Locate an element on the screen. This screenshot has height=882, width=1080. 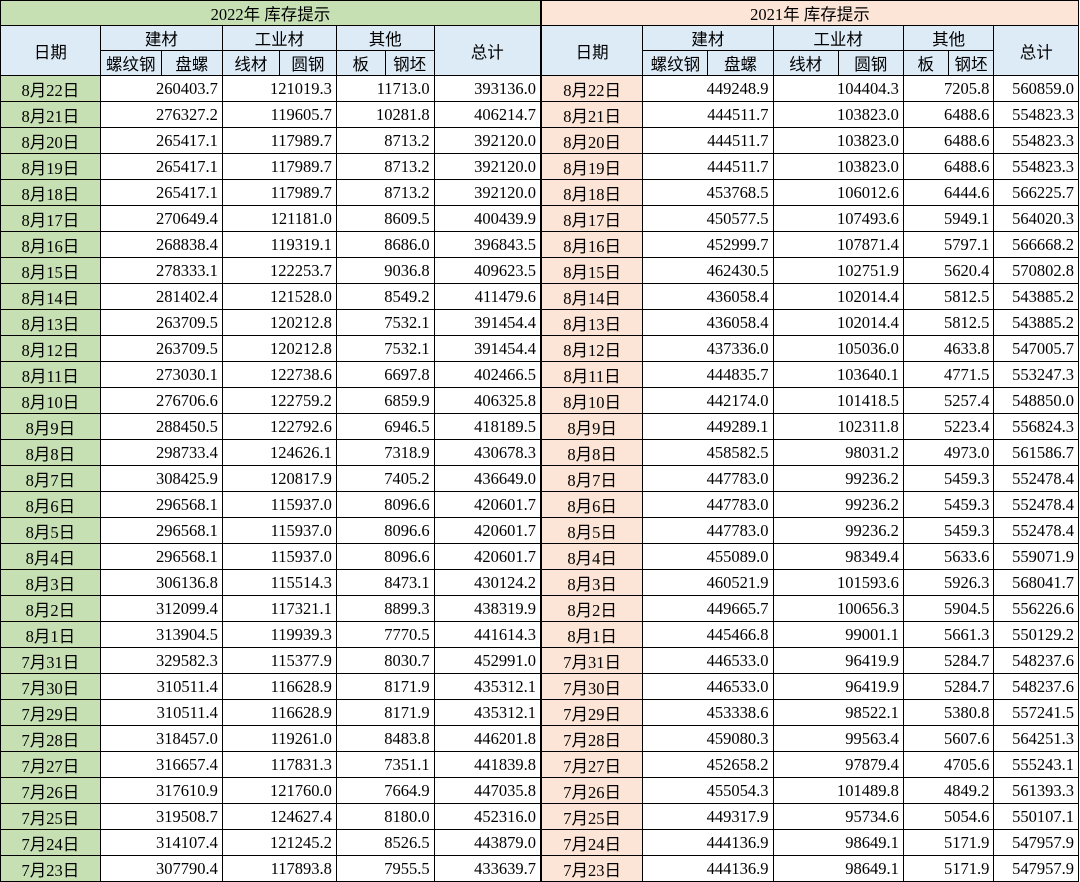
date-cell-2022: 7月27日 is located at coordinates (50, 764).